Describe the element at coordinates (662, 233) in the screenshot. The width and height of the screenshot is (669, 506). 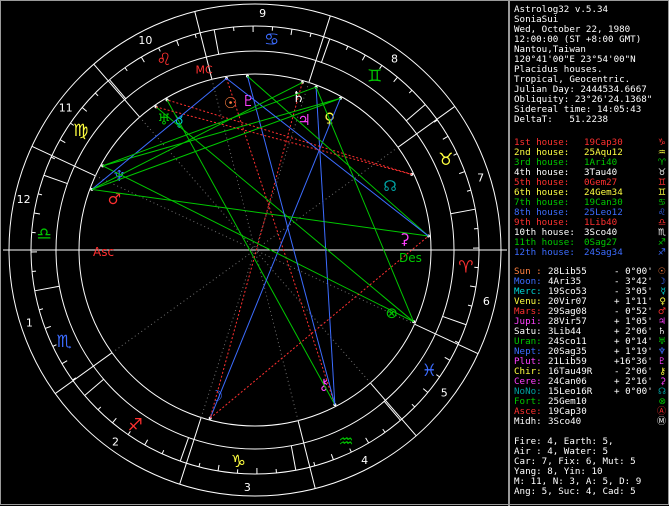
I see `sign-icon: ♏` at that location.